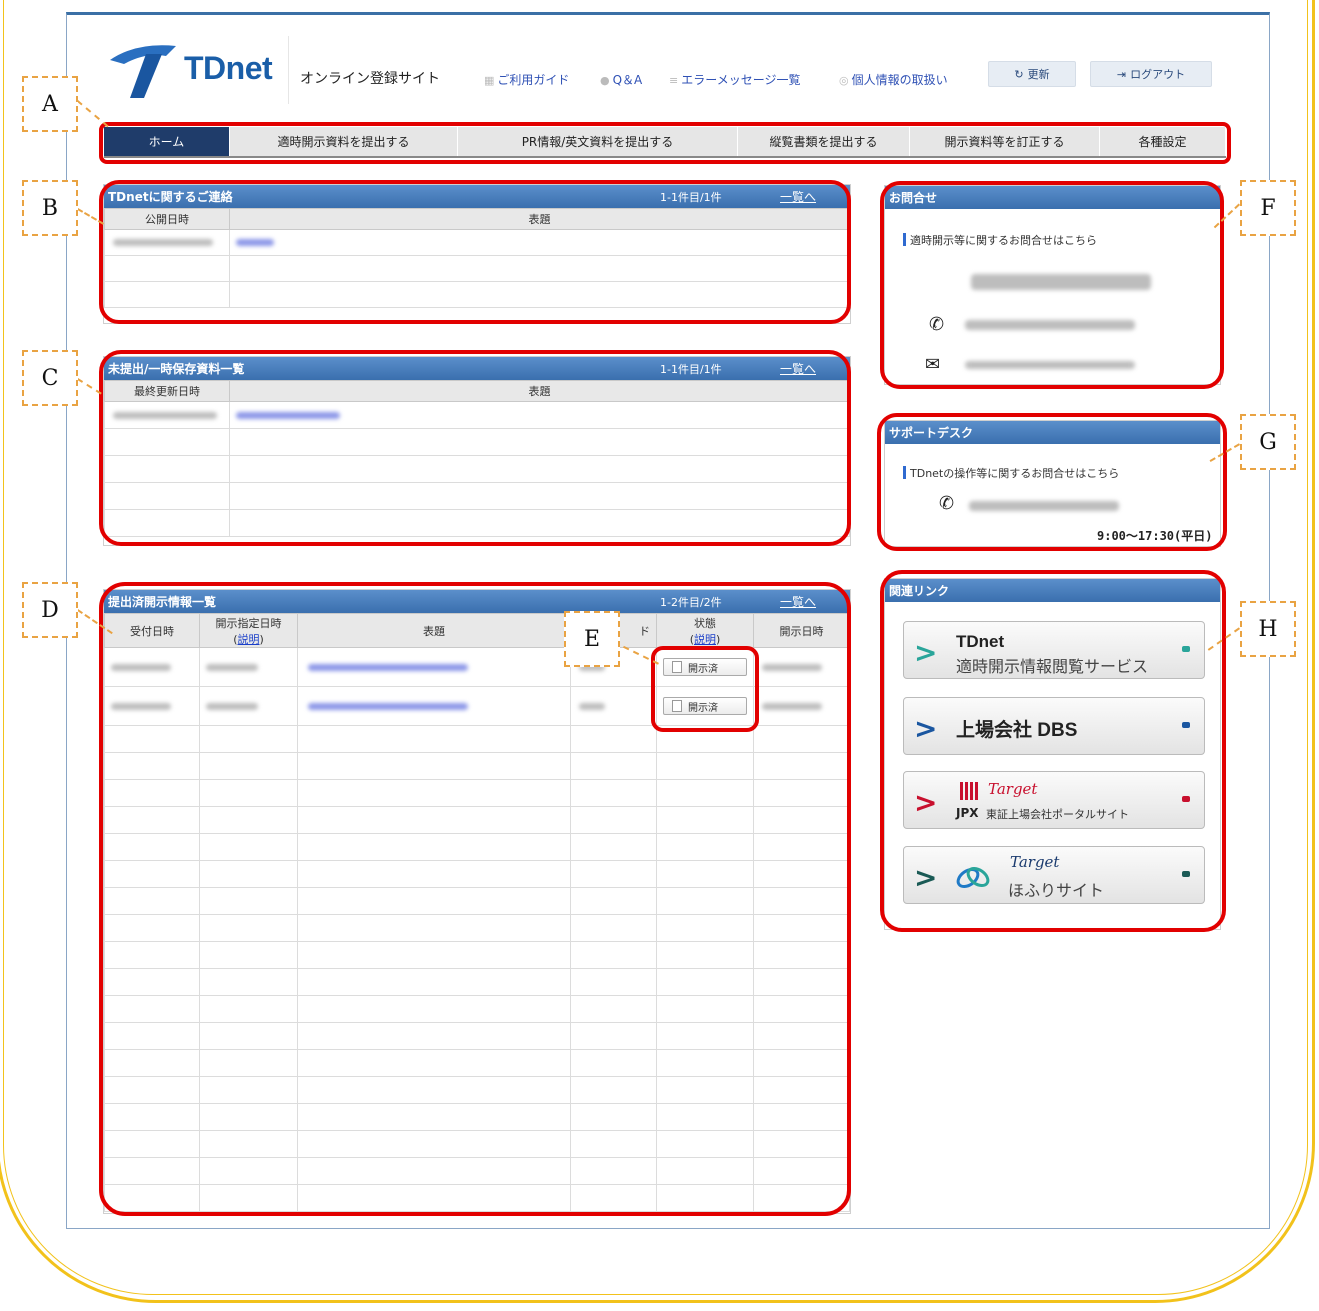  What do you see at coordinates (741, 80) in the screenshot?
I see `error-messages-link-label: エラーメッセージ一覧` at bounding box center [741, 80].